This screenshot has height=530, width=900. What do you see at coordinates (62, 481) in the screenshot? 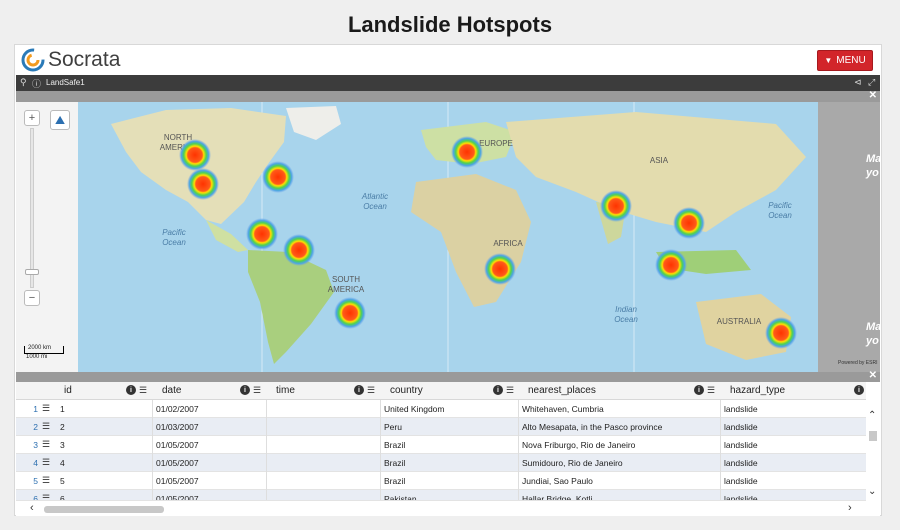
I see `cell-id: 5` at bounding box center [62, 481].